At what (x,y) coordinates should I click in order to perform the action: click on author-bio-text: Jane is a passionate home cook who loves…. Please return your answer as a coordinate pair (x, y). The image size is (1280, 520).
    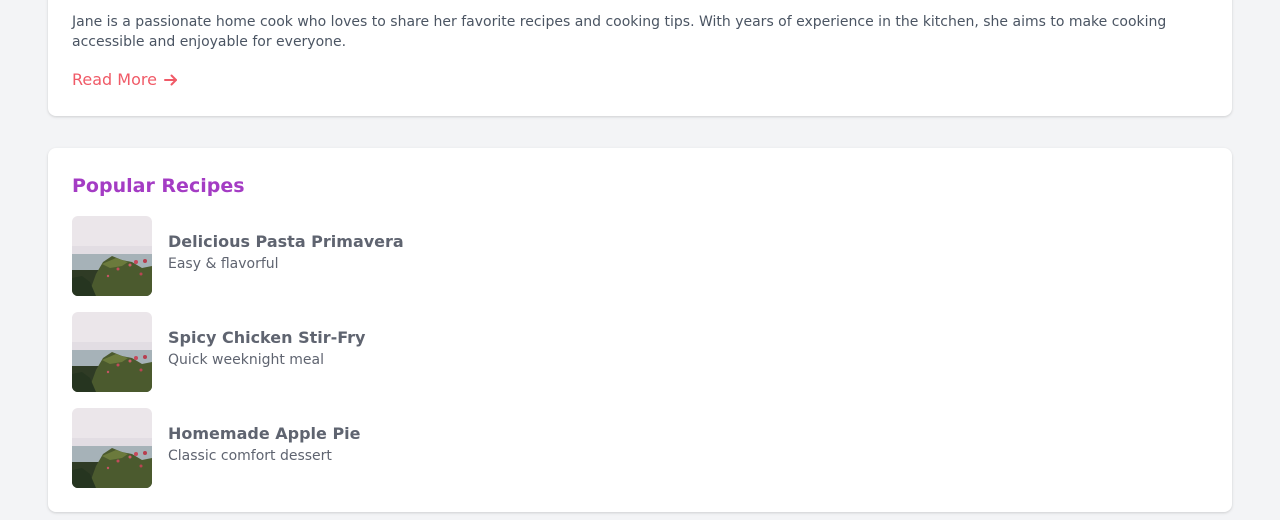
    Looking at the image, I should click on (619, 32).